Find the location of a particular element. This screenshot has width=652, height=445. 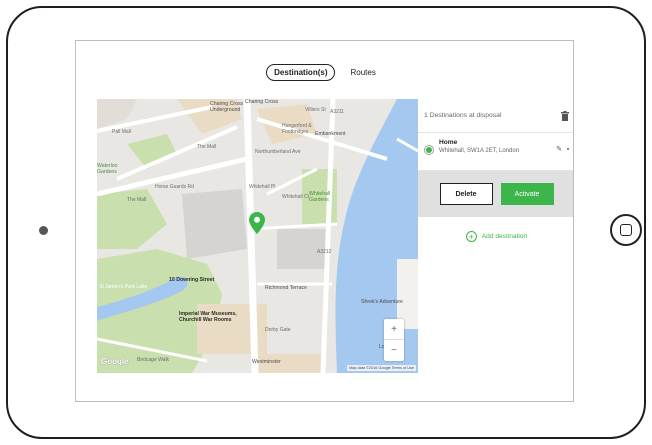

label-a3212: A3212 is located at coordinates (324, 252).